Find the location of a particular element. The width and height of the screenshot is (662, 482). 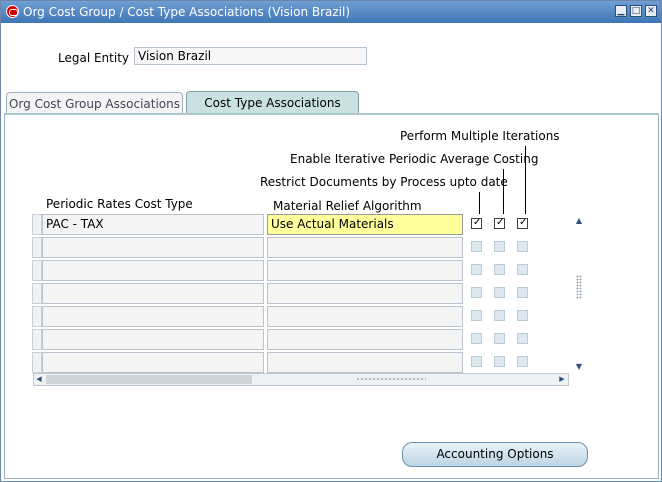

header-leader-perform is located at coordinates (525, 180).